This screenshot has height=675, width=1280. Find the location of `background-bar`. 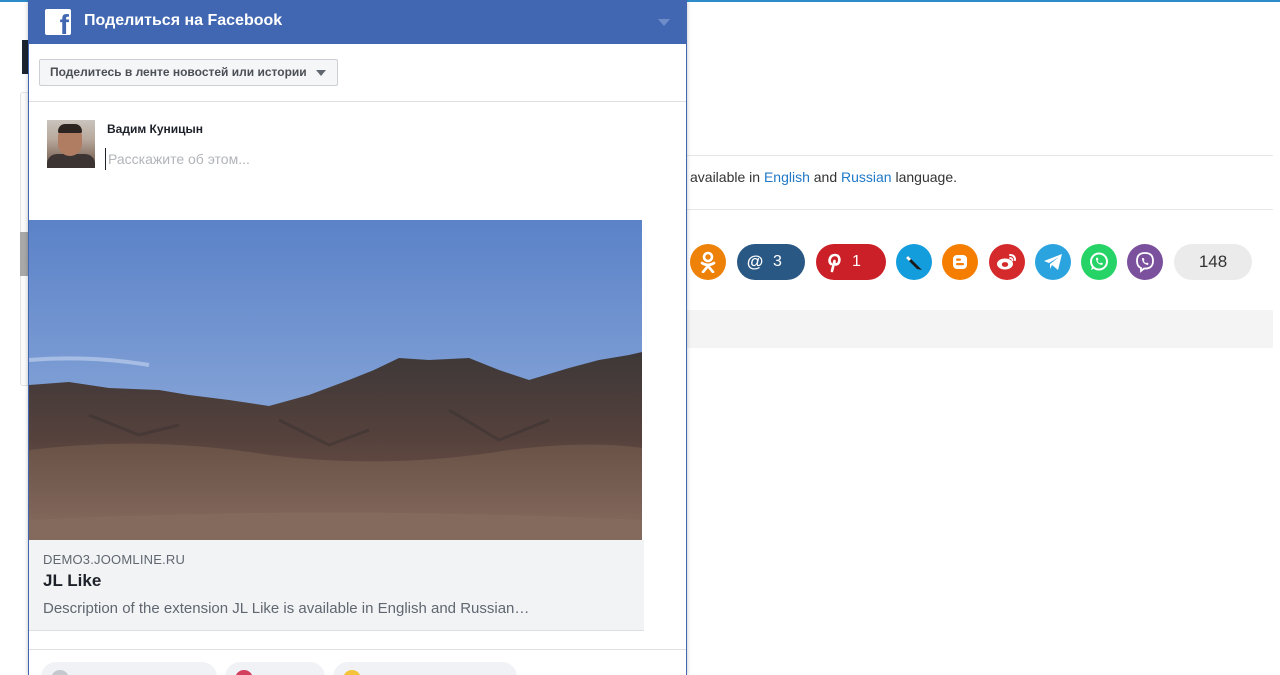

background-bar is located at coordinates (979, 329).